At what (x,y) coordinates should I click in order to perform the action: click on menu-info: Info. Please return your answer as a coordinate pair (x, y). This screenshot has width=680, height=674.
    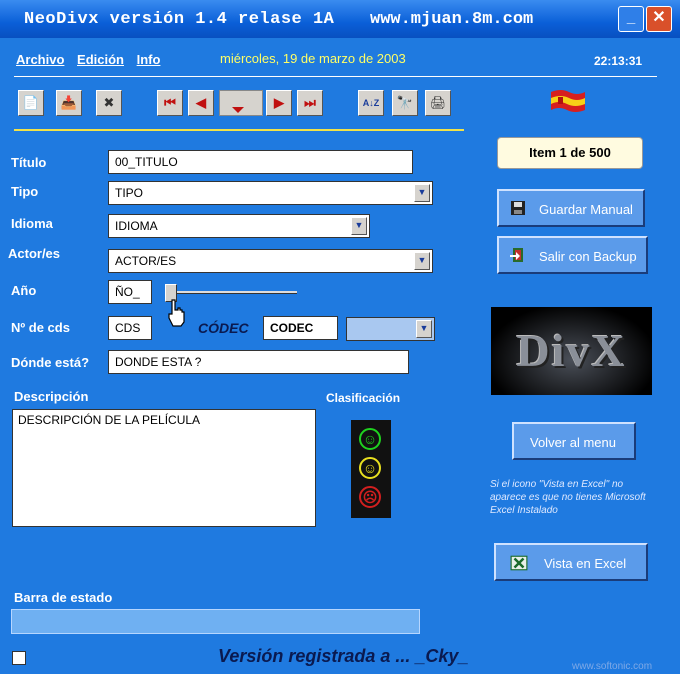
    Looking at the image, I should click on (149, 59).